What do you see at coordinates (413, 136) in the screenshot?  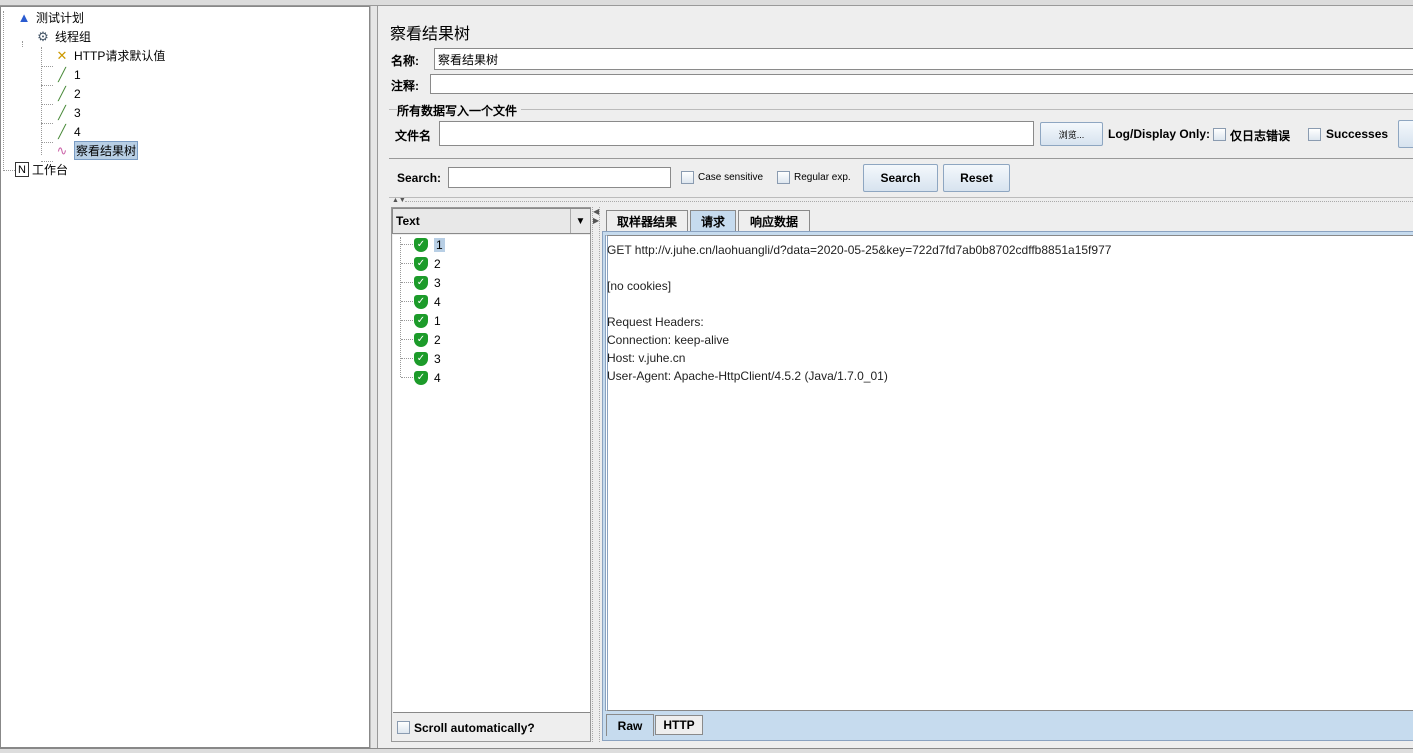 I see `filename-label: 文件名` at bounding box center [413, 136].